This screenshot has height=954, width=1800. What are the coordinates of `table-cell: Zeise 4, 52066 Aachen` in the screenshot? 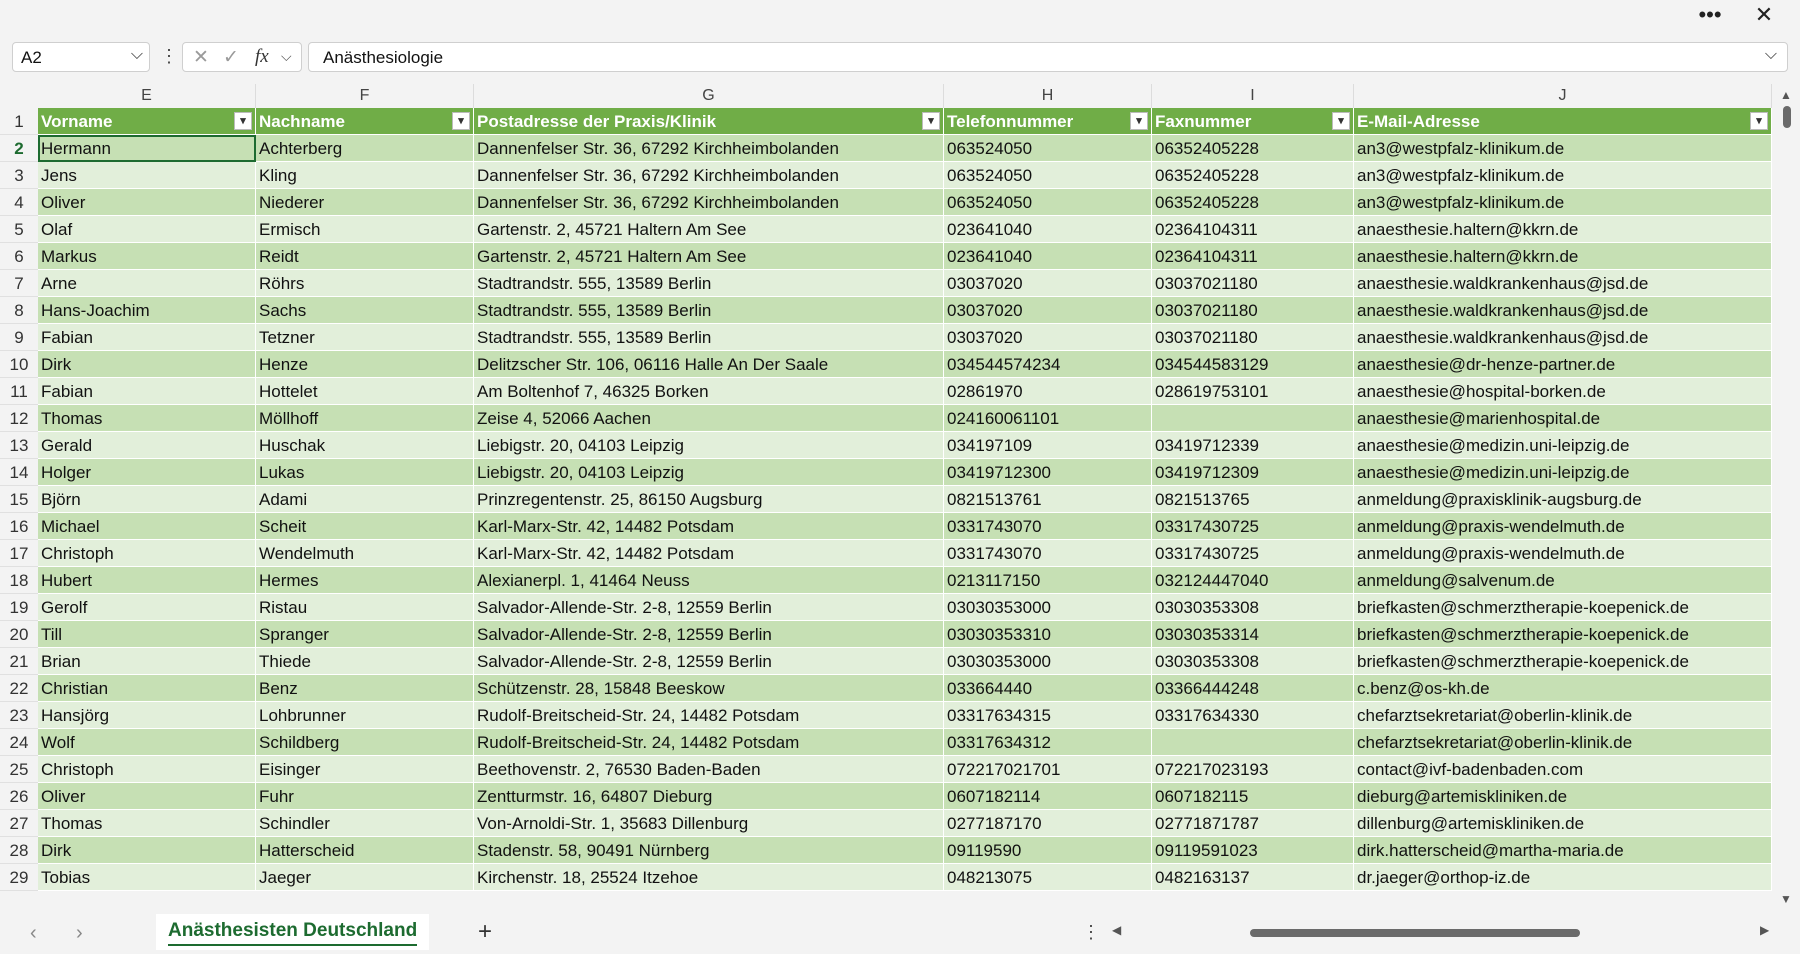 It's located at (709, 418).